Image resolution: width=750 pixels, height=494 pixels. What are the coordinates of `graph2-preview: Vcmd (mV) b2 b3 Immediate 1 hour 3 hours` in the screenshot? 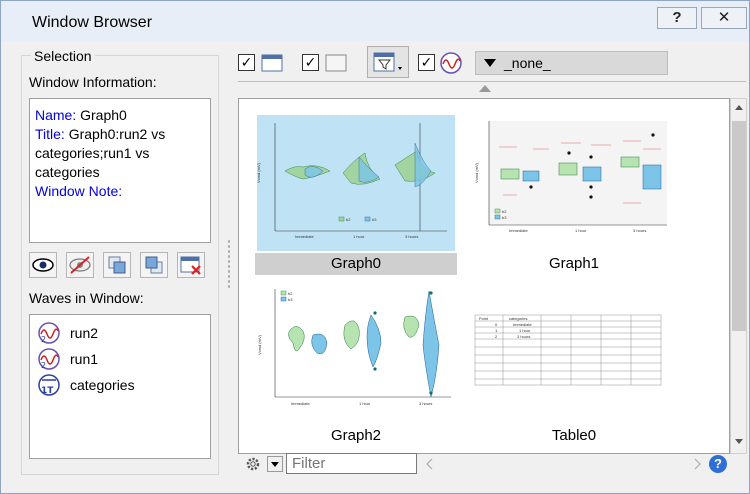 It's located at (356, 355).